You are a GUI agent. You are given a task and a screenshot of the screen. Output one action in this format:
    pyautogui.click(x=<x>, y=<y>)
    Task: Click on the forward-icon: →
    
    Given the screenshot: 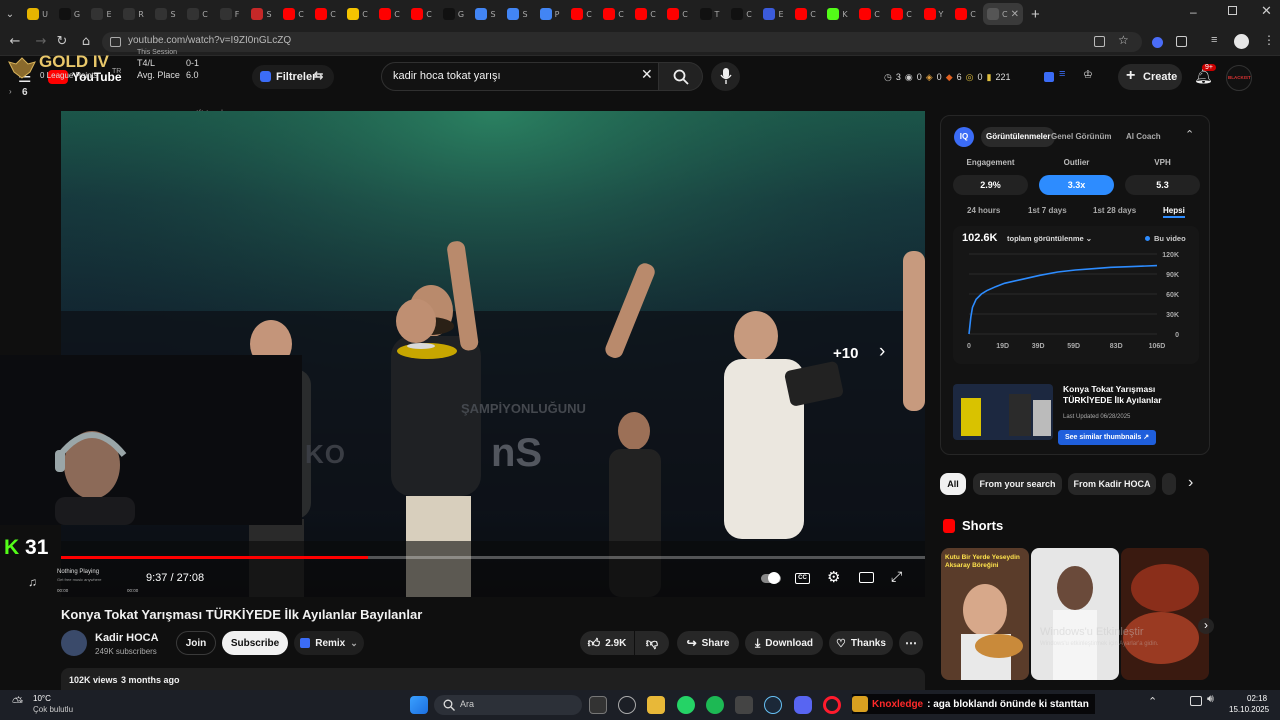 What is the action you would take?
    pyautogui.click(x=41, y=42)
    